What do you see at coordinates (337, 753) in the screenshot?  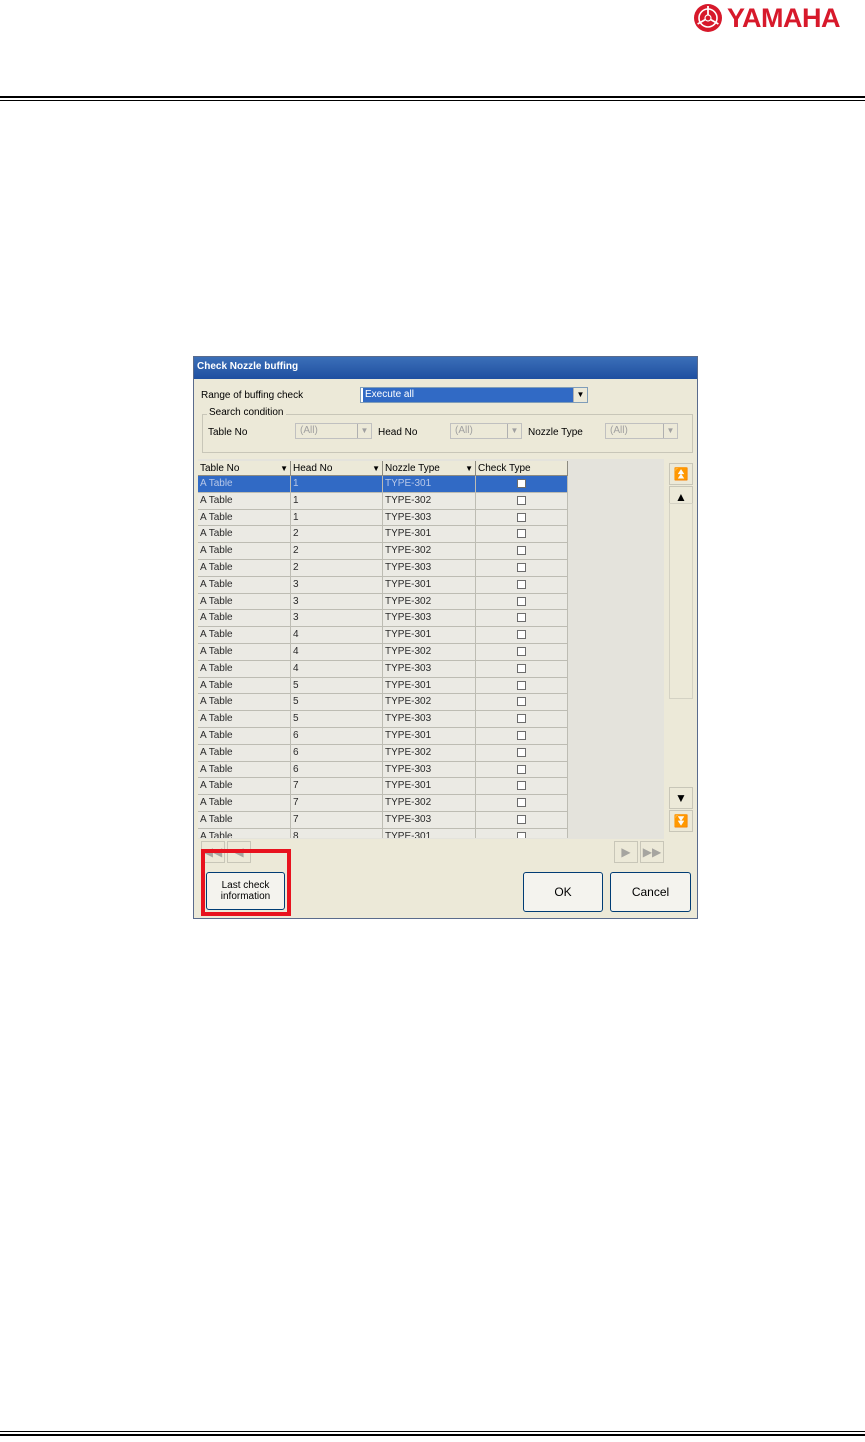 I see `head-no-cell: 6` at bounding box center [337, 753].